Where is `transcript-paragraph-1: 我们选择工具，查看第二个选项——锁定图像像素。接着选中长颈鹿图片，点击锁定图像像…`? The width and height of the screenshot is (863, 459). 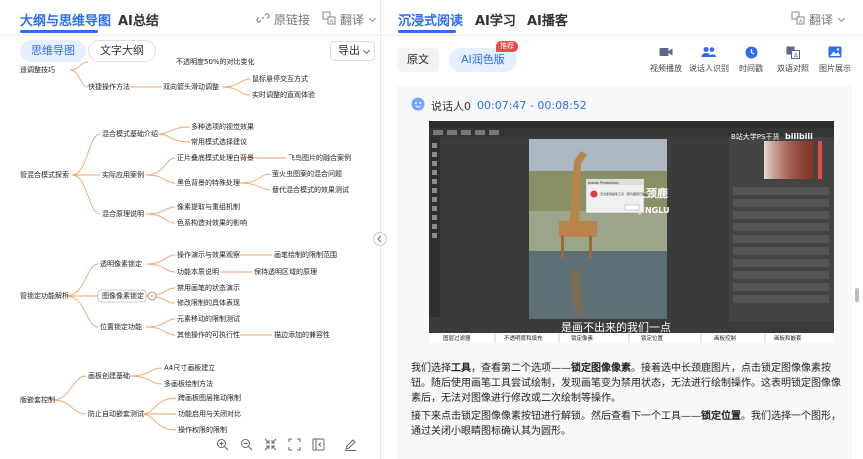
transcript-paragraph-1: 我们选择工具，查看第二个选项——锁定图像像素。接着选中长颈鹿图片，点击锁定图像像… is located at coordinates (627, 383).